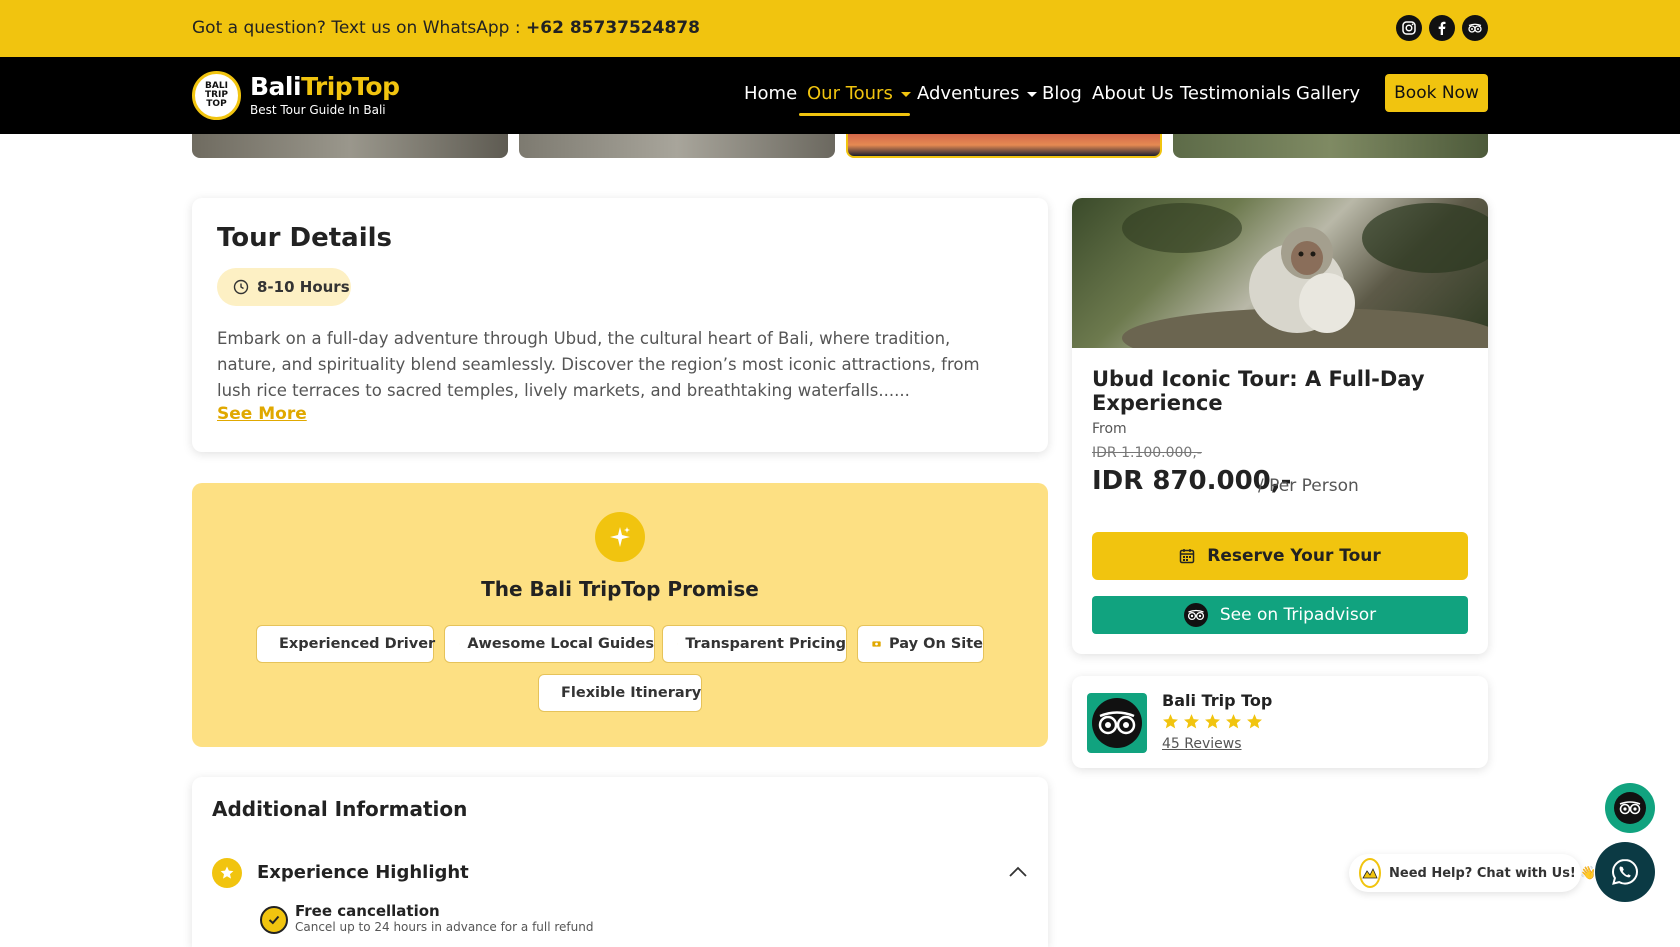  I want to click on tripadvisor-logo, so click(1117, 723).